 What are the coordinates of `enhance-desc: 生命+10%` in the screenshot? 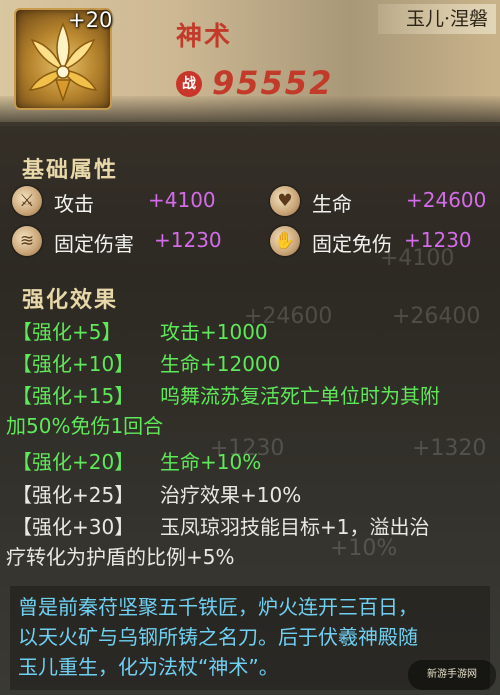 It's located at (211, 462).